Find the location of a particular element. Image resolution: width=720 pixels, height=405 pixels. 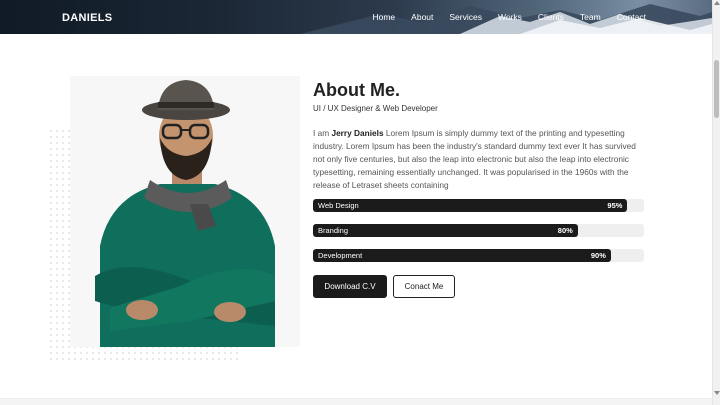

next-section-edge is located at coordinates (356, 401).